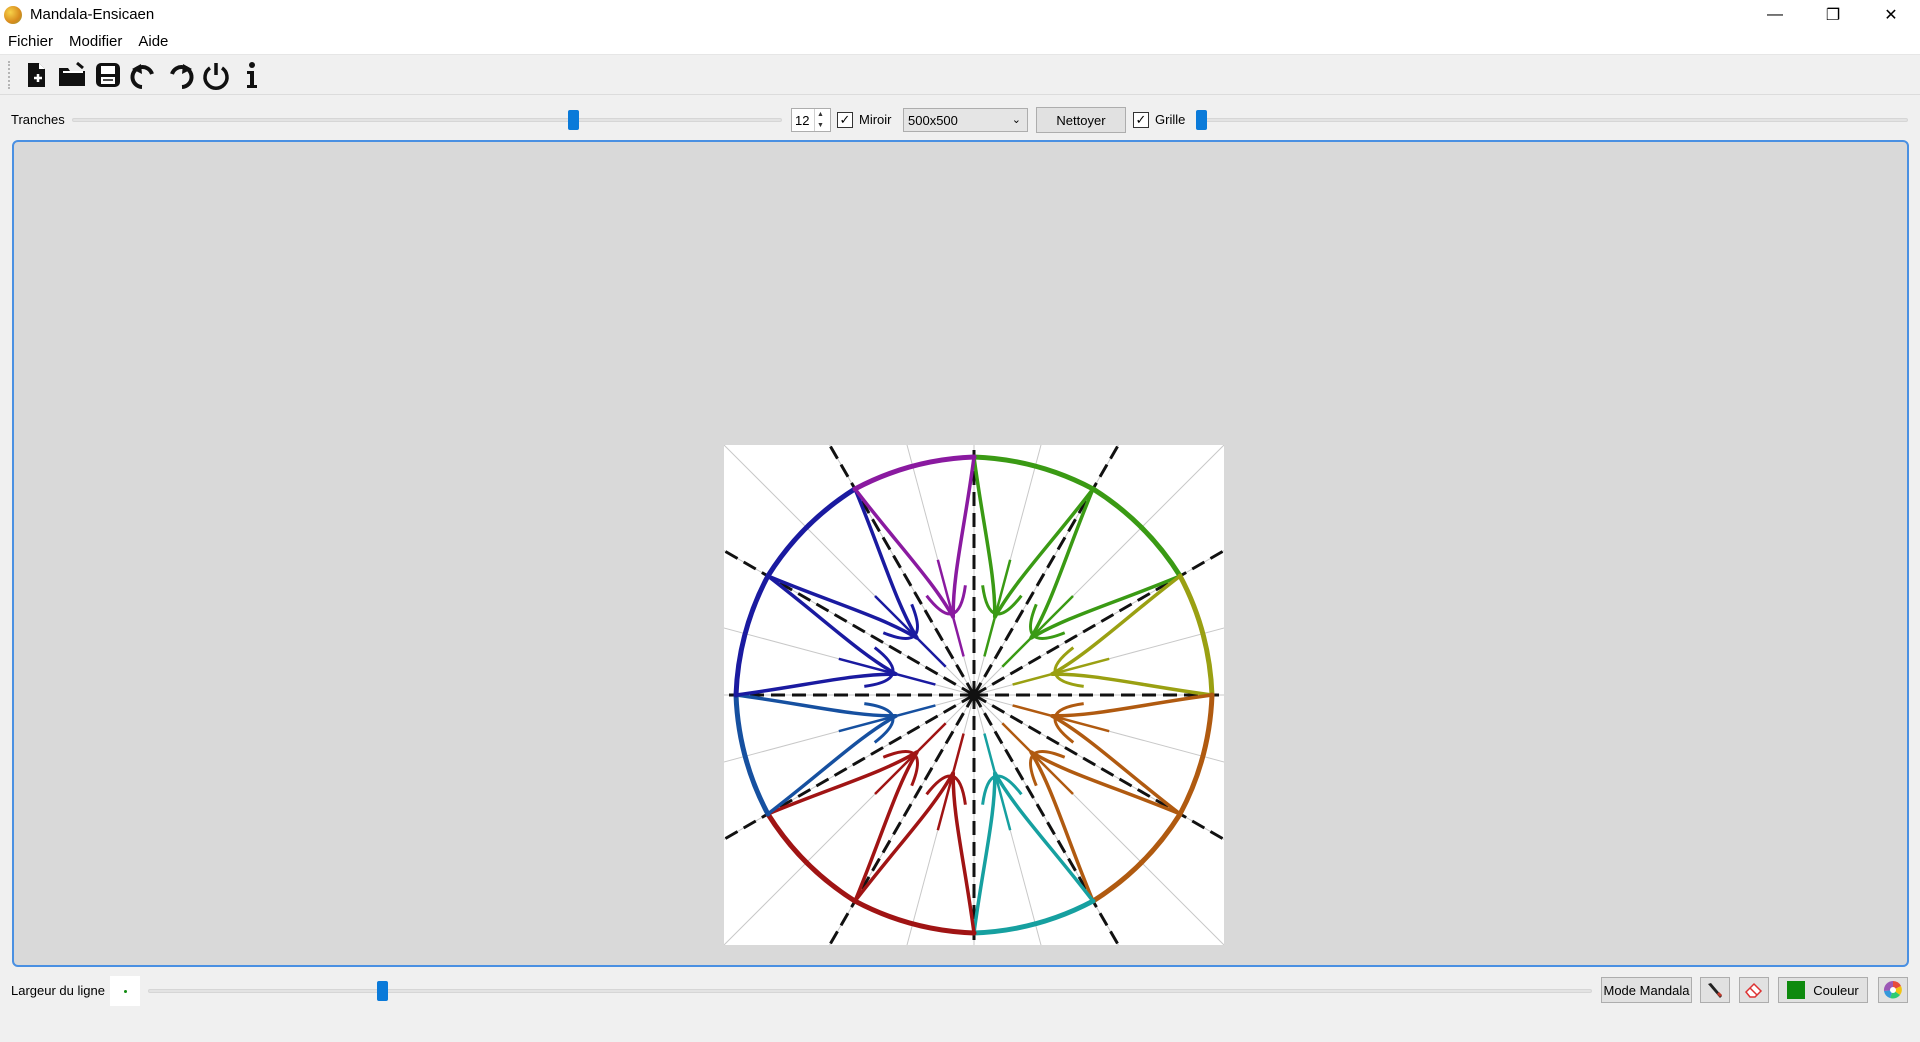  I want to click on about-button, so click(252, 75).